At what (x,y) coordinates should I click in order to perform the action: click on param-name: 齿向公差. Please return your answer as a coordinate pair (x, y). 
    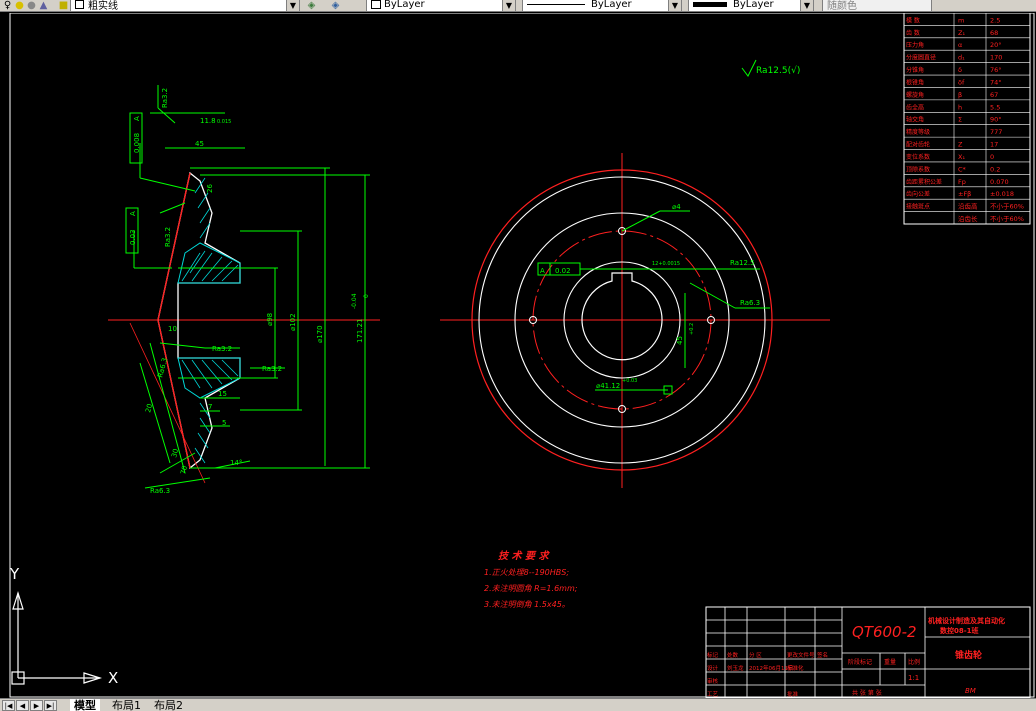
    Looking at the image, I should click on (918, 194).